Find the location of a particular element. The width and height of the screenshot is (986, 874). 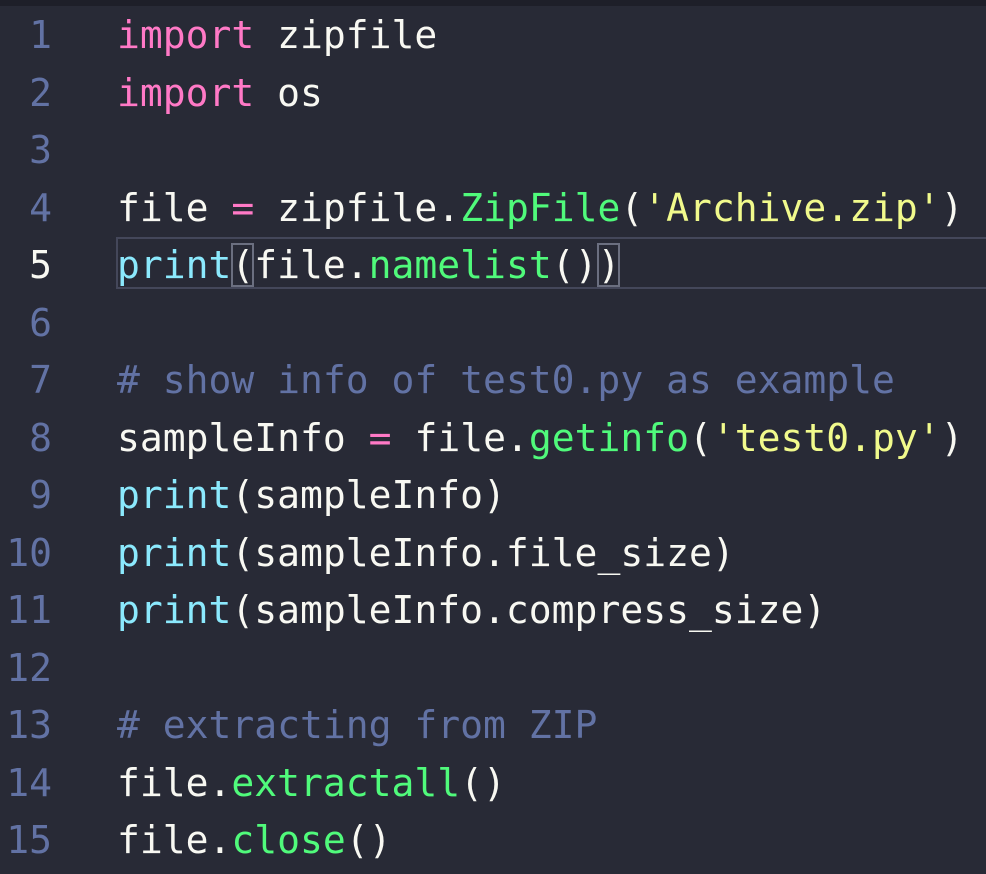

code-token: # show info of test0.py as example is located at coordinates (506, 380).